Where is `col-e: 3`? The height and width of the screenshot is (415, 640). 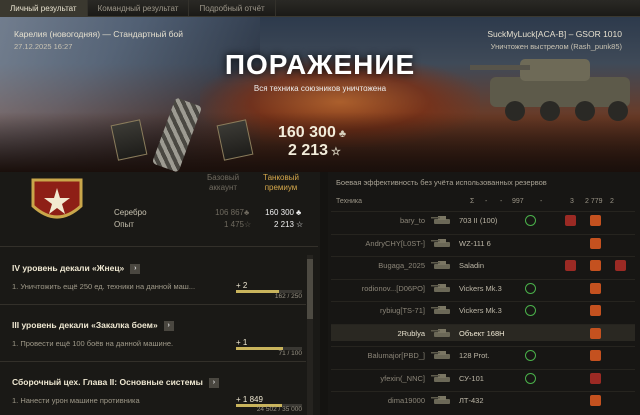 col-e: 3 is located at coordinates (572, 201).